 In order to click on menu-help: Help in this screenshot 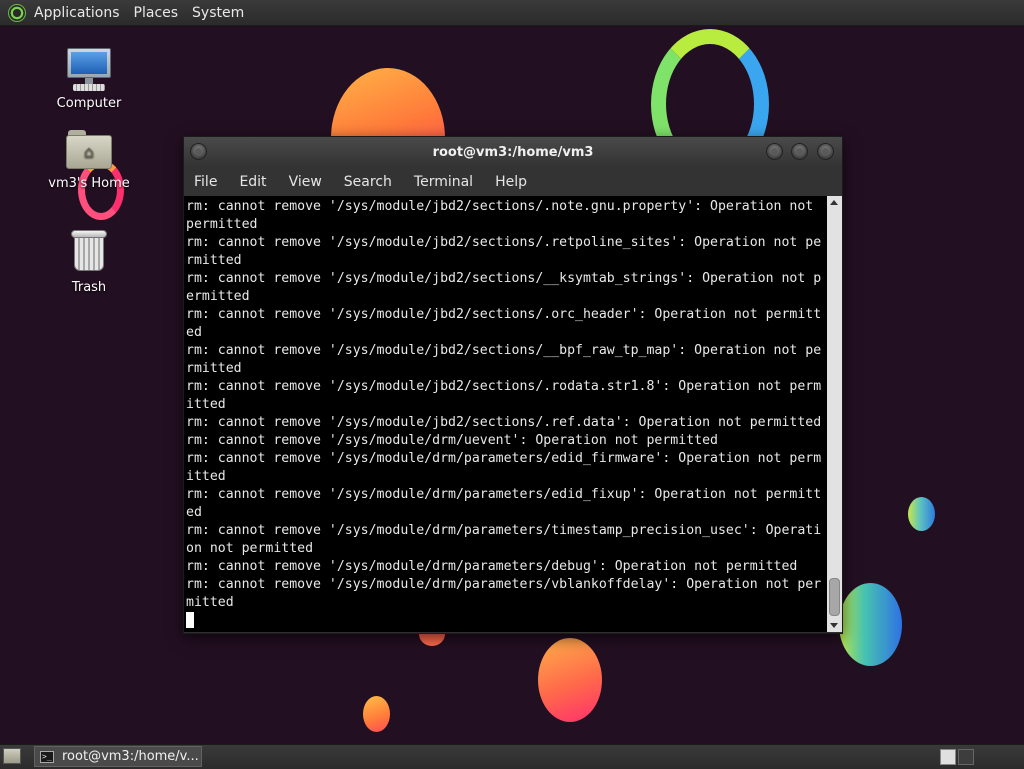, I will do `click(511, 182)`.